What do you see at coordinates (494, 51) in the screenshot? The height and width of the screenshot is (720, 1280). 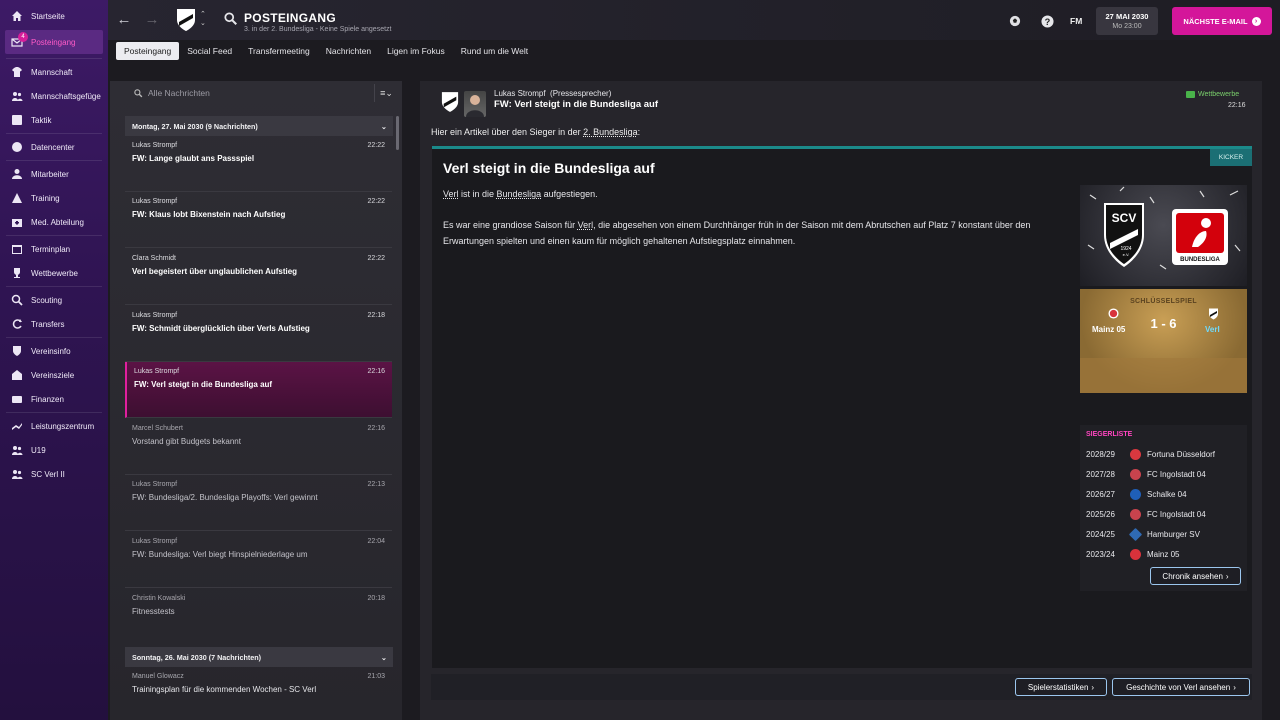 I see `tab-rund-um-die-welt: Rund um die Welt` at bounding box center [494, 51].